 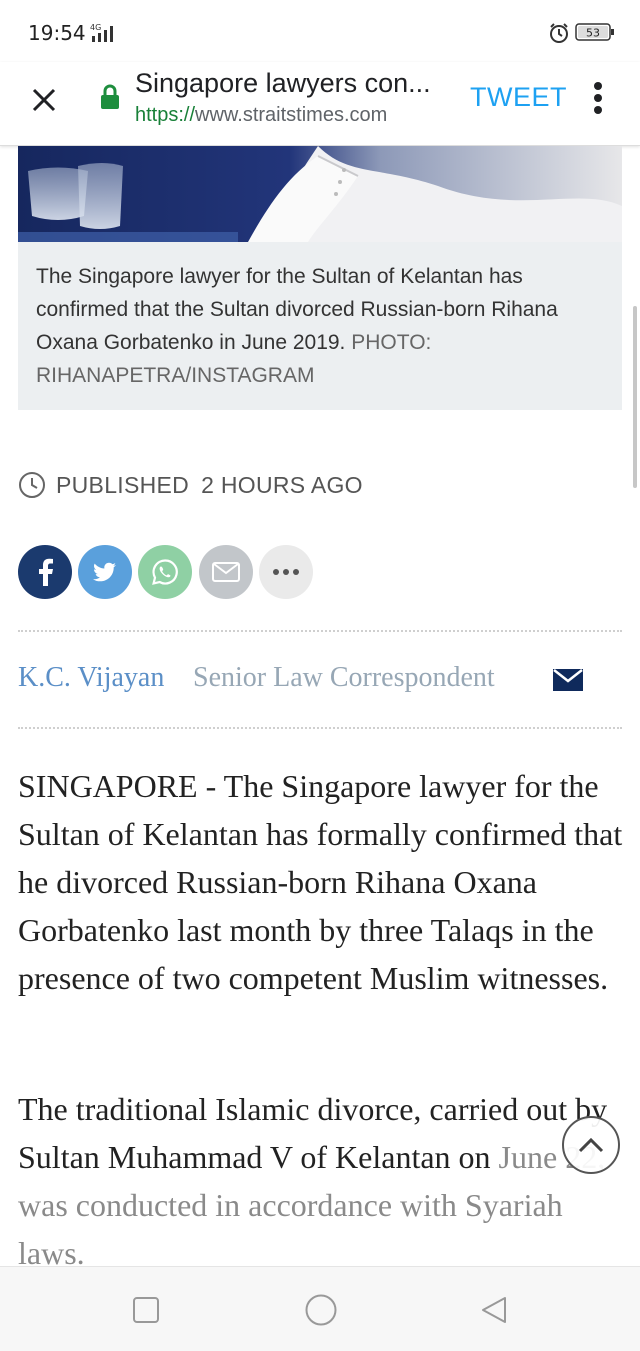 I want to click on published-info: PUBLISHED 2 HOURS AGO, so click(x=190, y=485).